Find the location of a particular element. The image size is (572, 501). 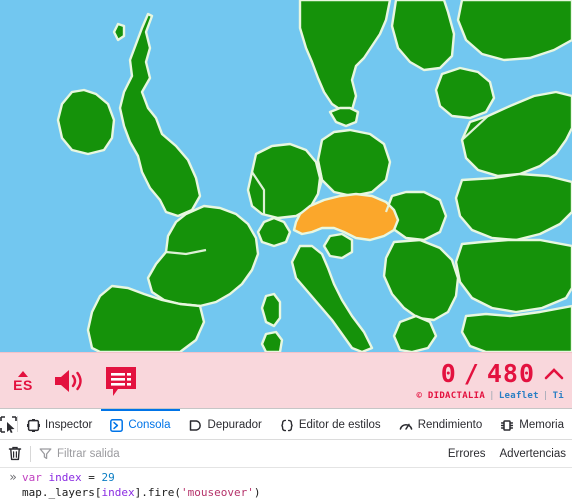

trash-icon is located at coordinates (15, 453).